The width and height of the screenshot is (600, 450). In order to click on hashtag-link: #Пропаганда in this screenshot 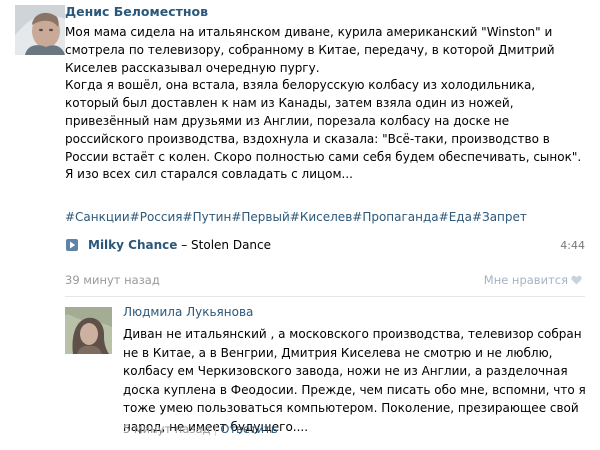, I will do `click(395, 217)`.